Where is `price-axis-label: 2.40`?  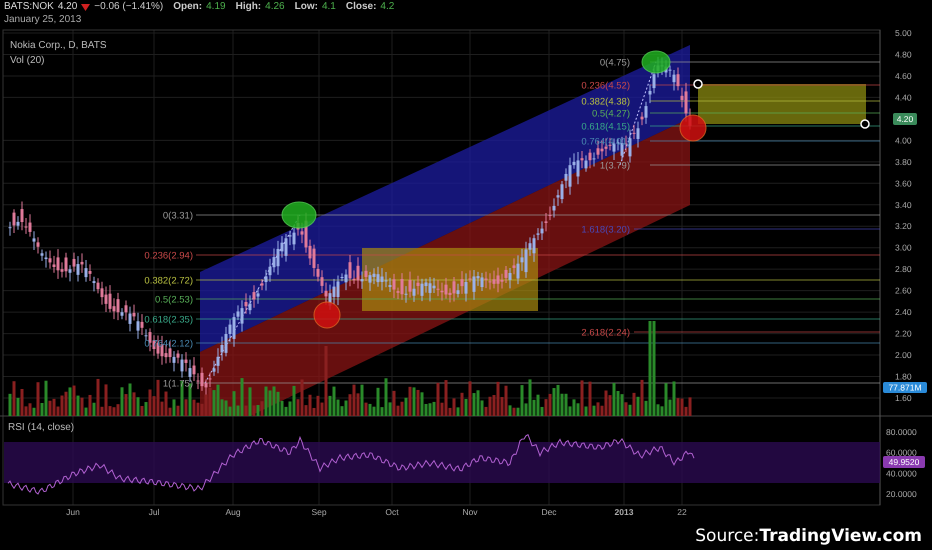
price-axis-label: 2.40 is located at coordinates (903, 312).